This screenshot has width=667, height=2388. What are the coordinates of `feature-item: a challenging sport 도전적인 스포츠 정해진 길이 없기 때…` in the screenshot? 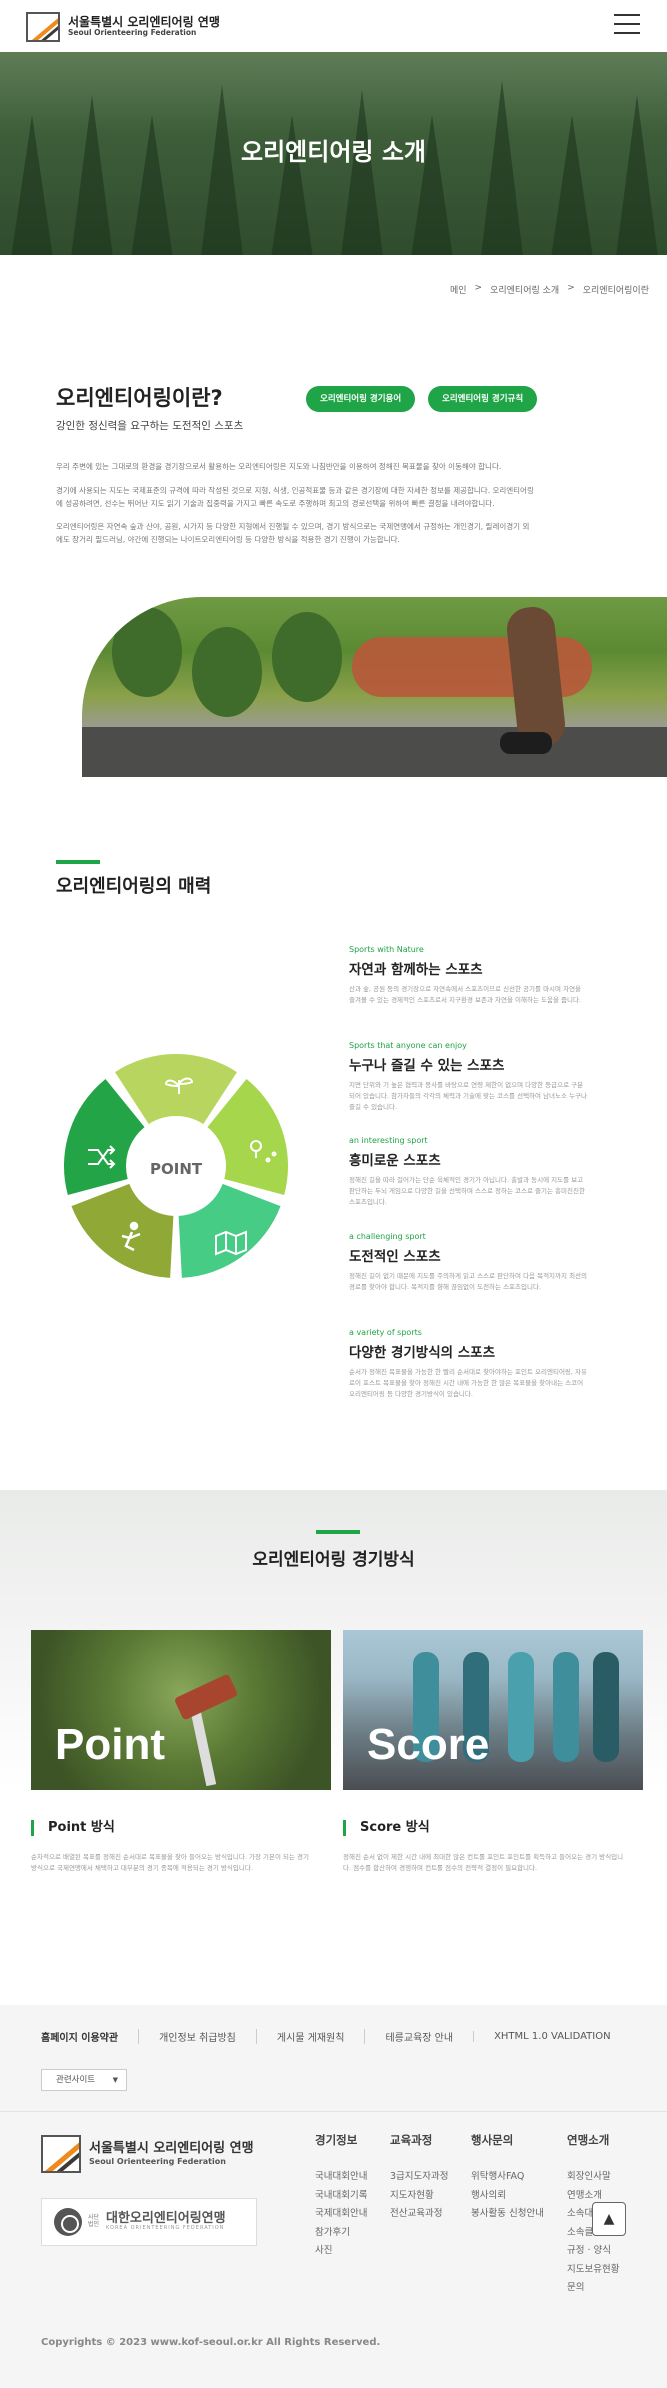 It's located at (469, 1262).